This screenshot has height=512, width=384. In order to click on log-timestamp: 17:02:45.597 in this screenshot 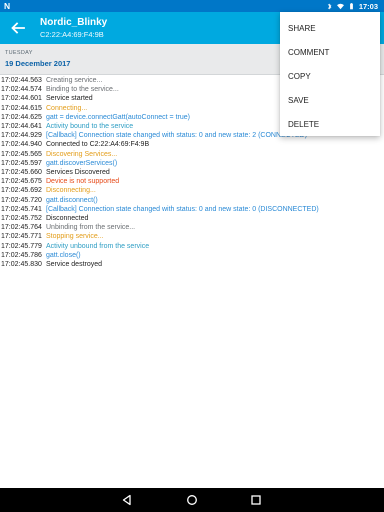, I will do `click(21, 163)`.